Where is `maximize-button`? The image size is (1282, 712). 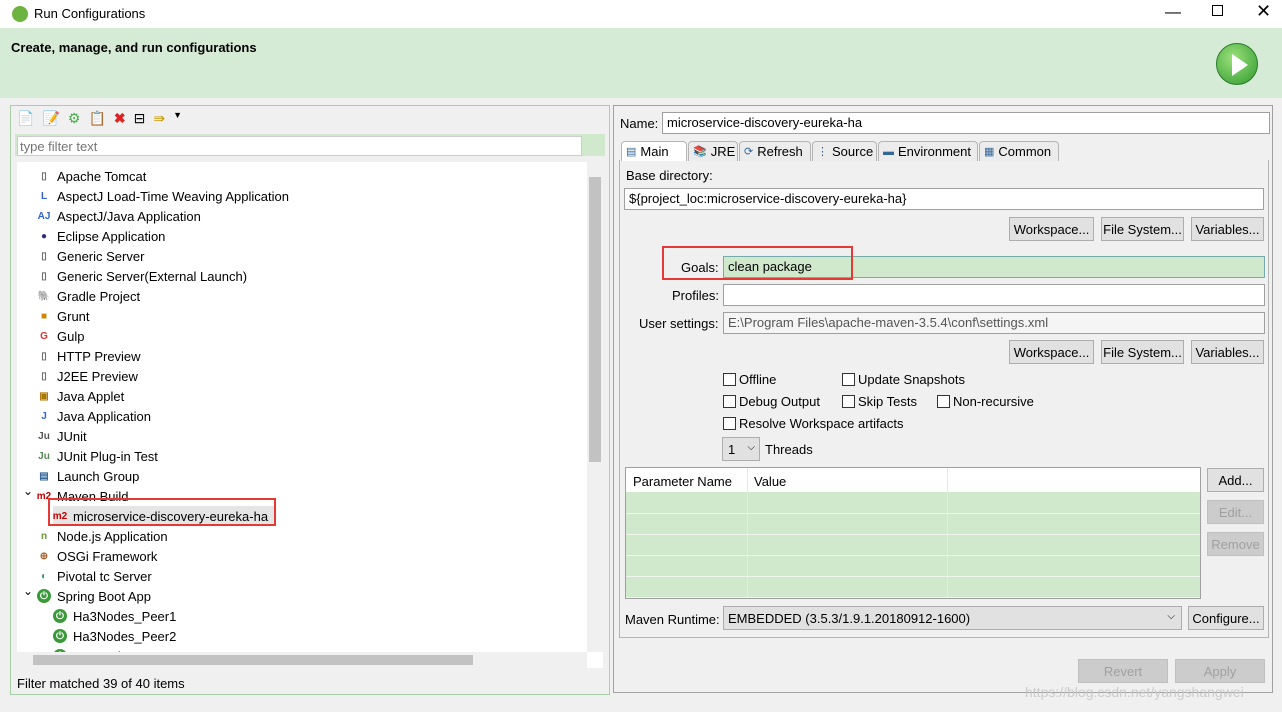
maximize-button is located at coordinates (1217, 10).